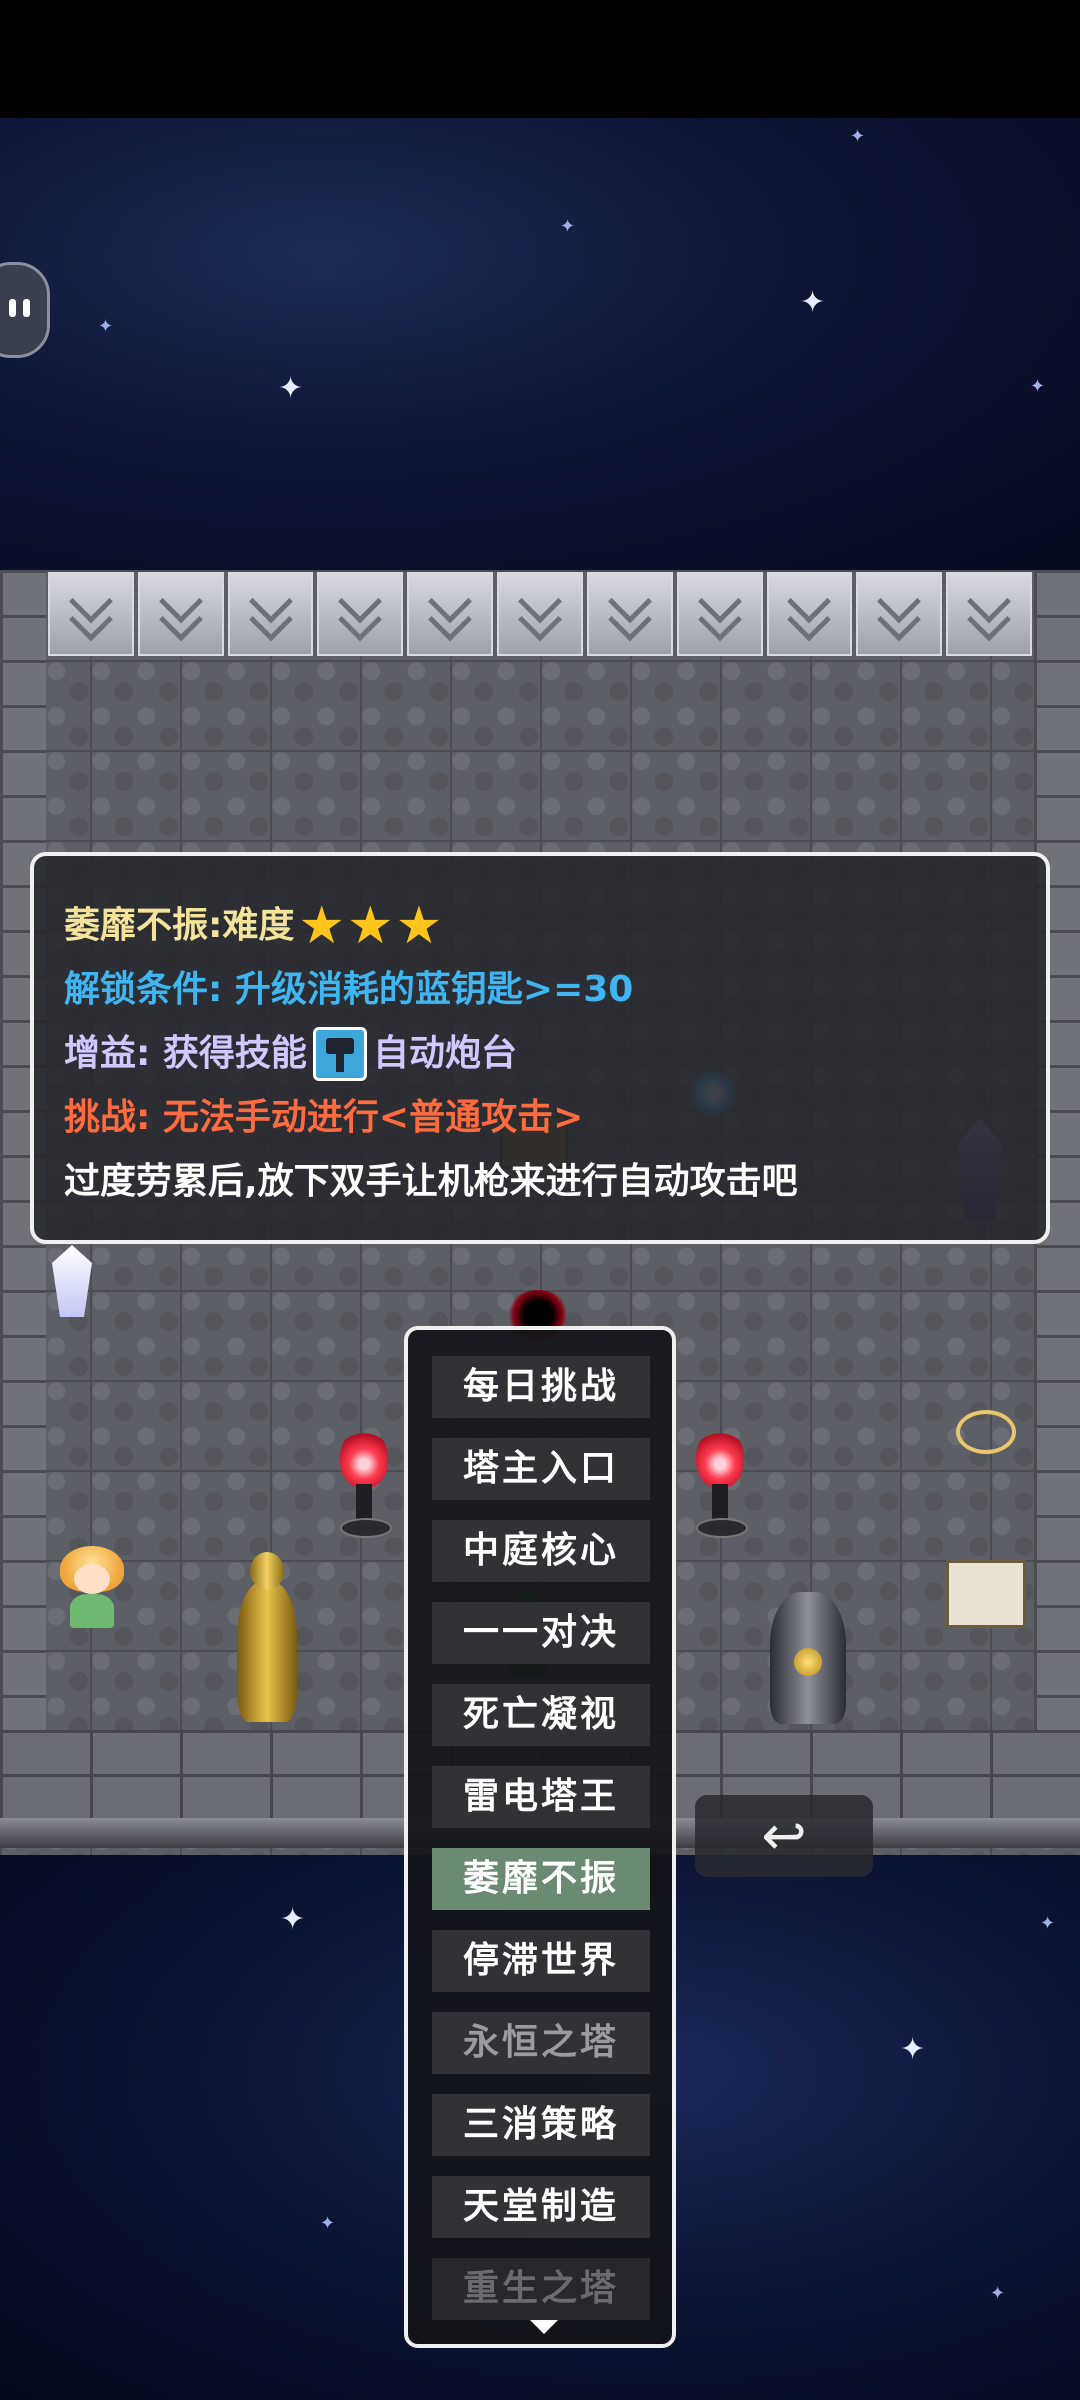  What do you see at coordinates (185, 1053) in the screenshot?
I see `gain-prefix: 增益: 获得技能` at bounding box center [185, 1053].